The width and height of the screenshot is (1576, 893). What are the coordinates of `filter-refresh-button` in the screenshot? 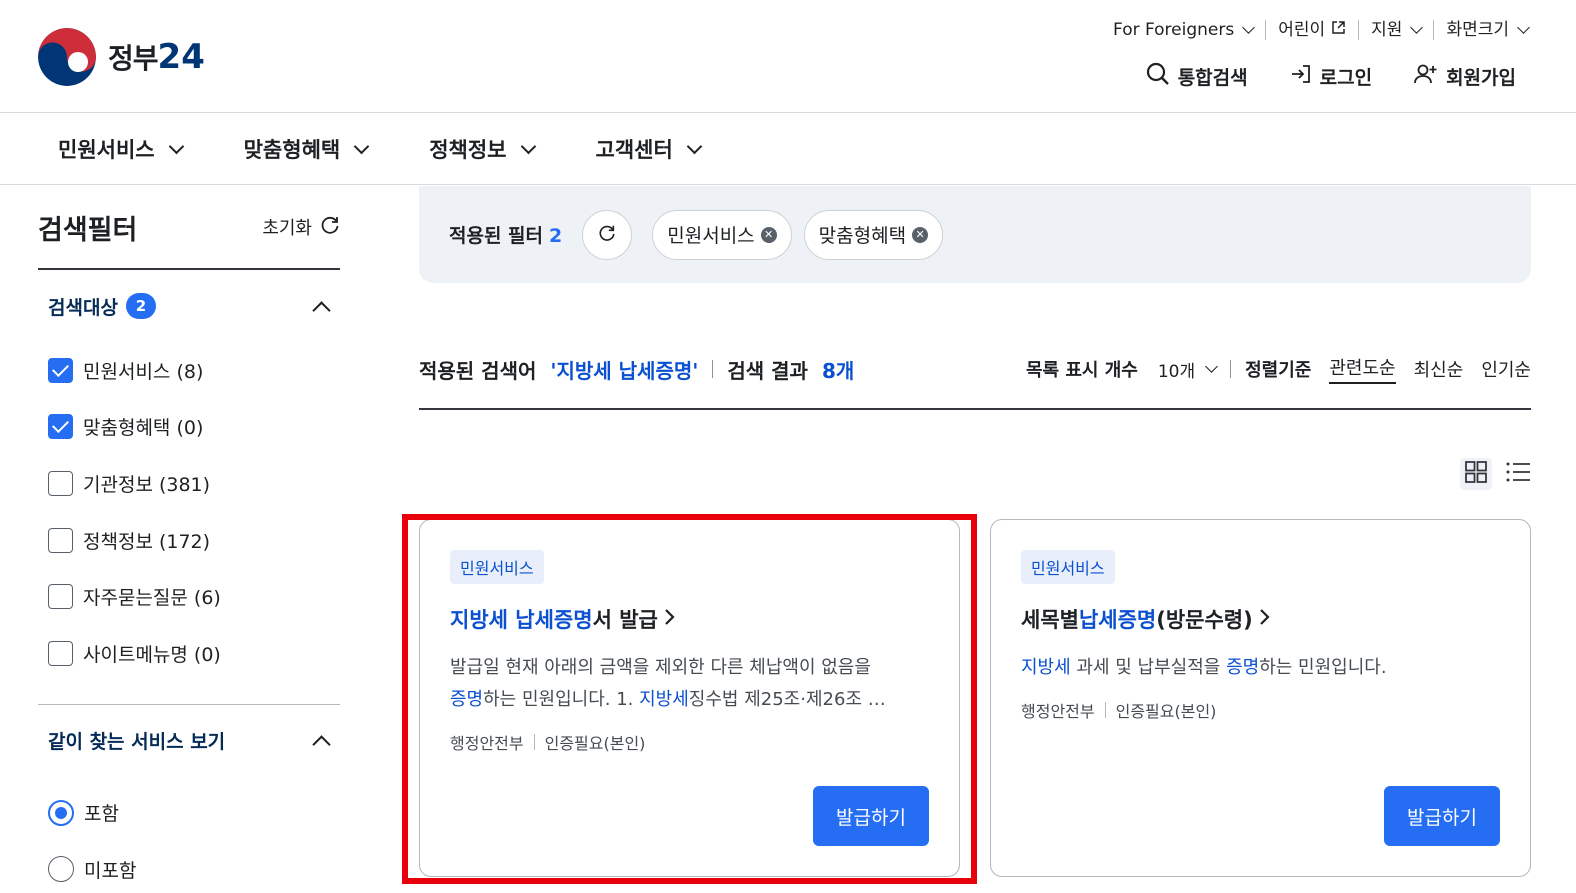 It's located at (607, 234).